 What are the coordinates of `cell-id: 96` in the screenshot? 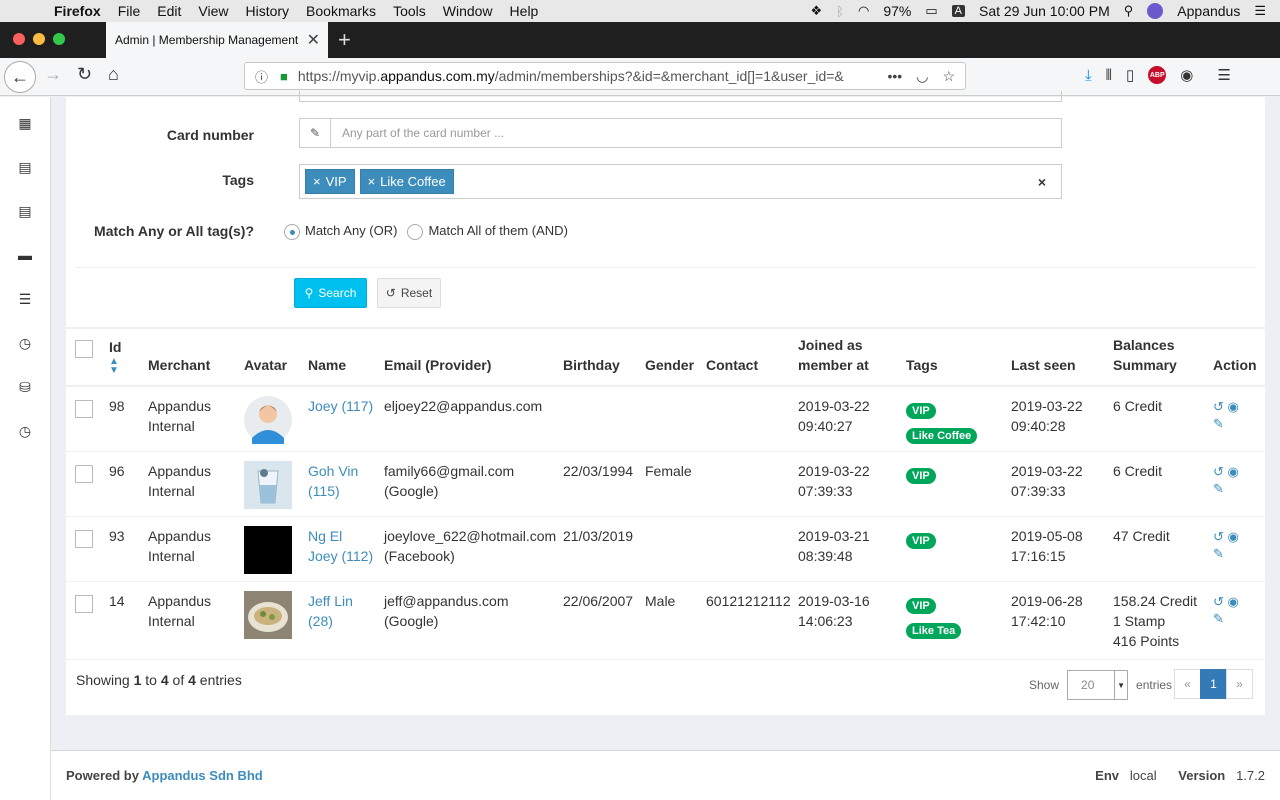 It's located at (128, 484).